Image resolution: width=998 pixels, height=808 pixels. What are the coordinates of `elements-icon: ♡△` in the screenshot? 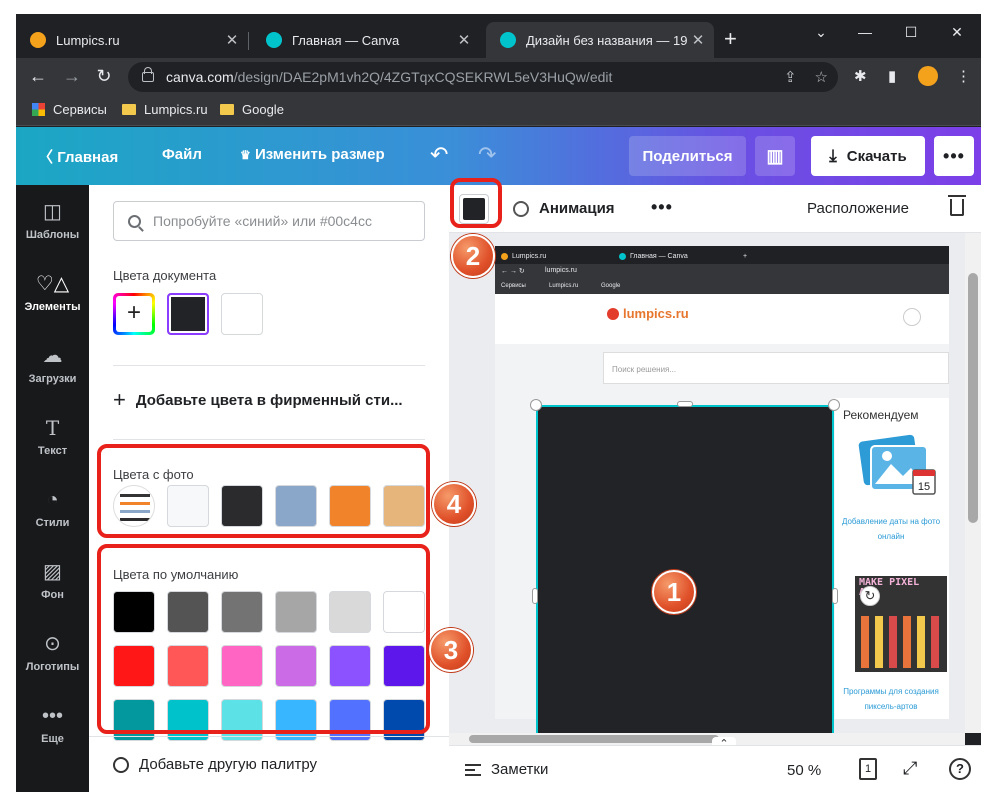 It's located at (52, 284).